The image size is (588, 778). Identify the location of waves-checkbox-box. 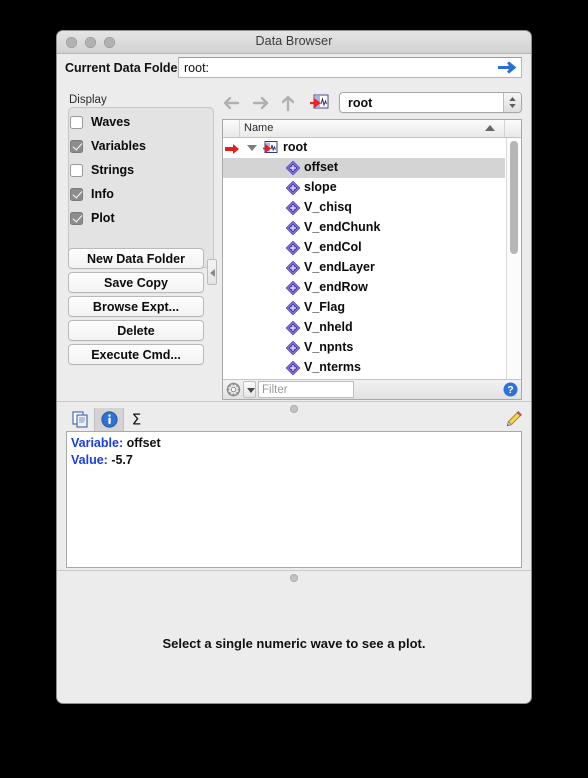
(76, 122).